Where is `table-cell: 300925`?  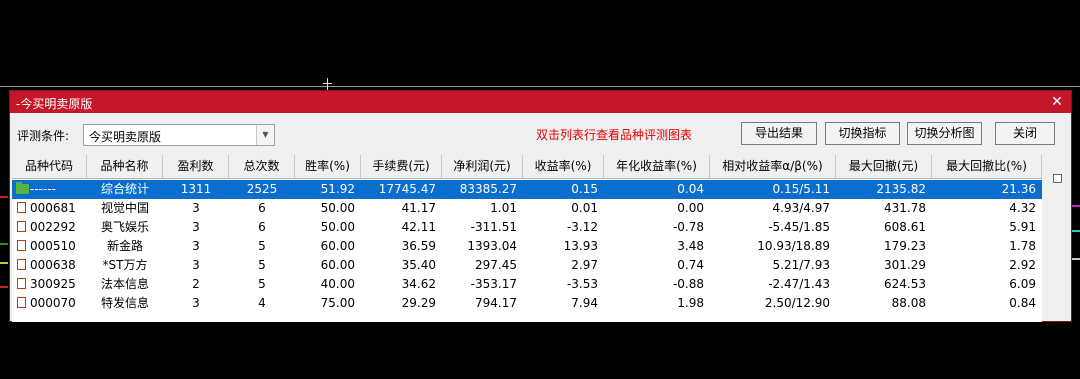
table-cell: 300925 is located at coordinates (53, 284).